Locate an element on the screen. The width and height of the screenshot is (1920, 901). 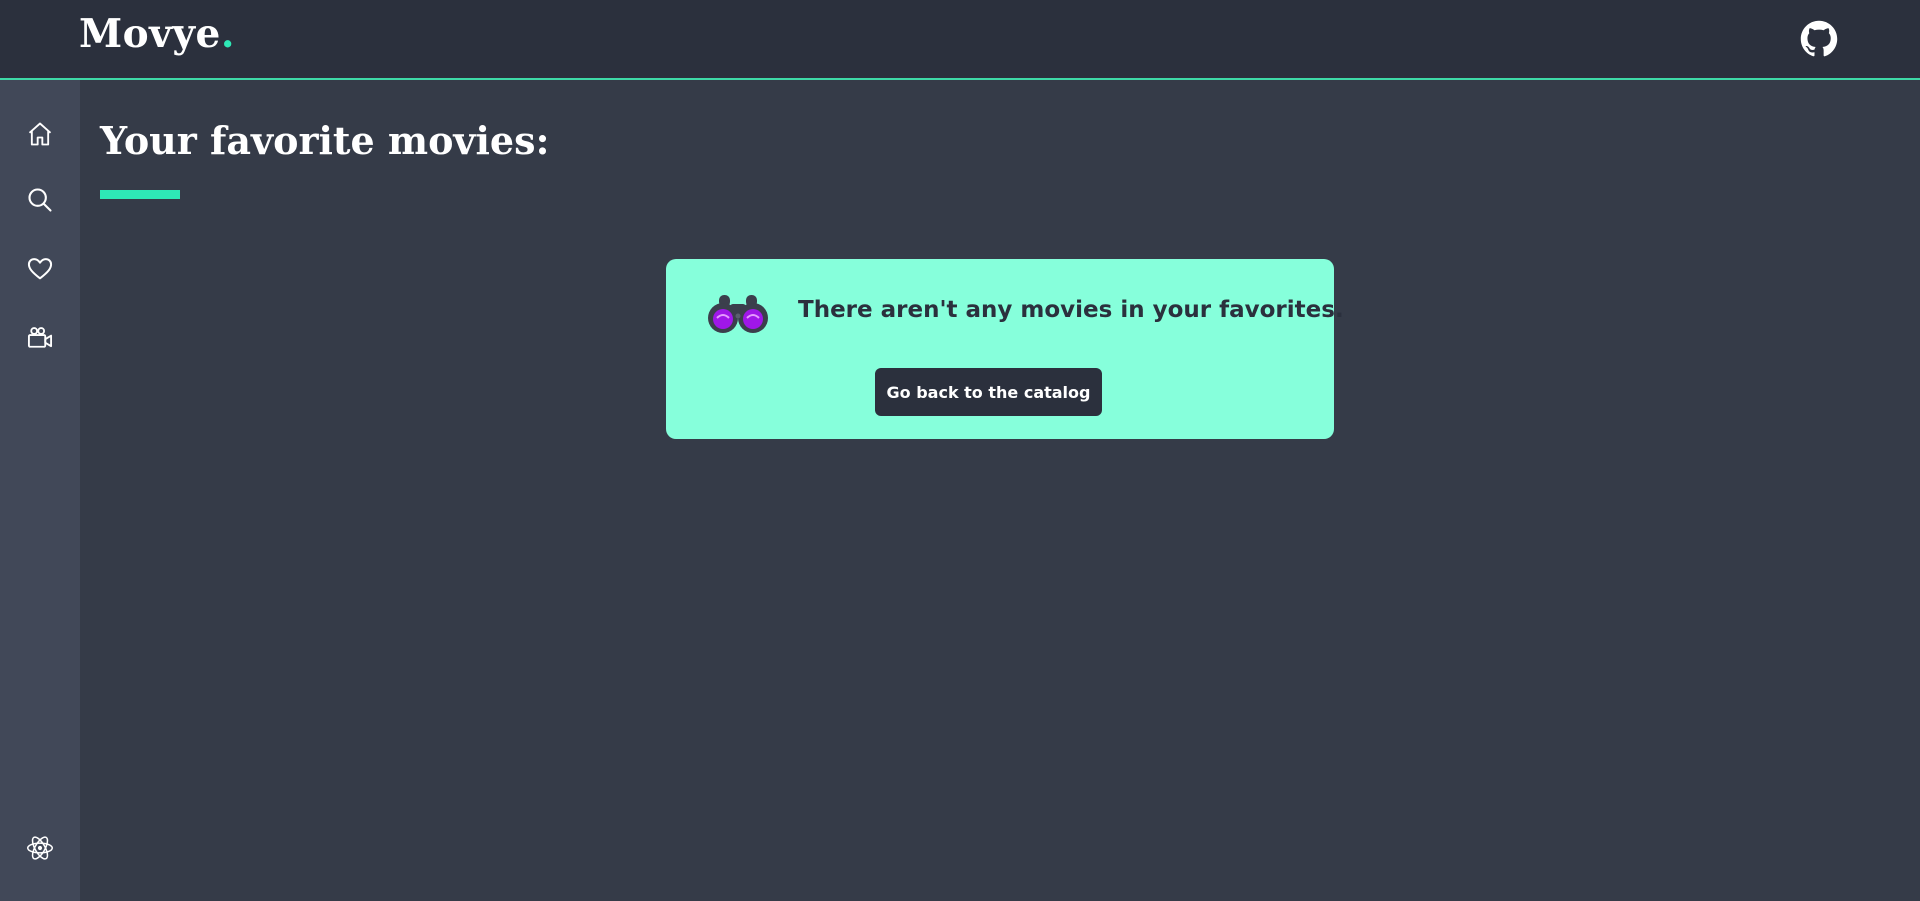
top-bar: Movye. is located at coordinates (960, 40).